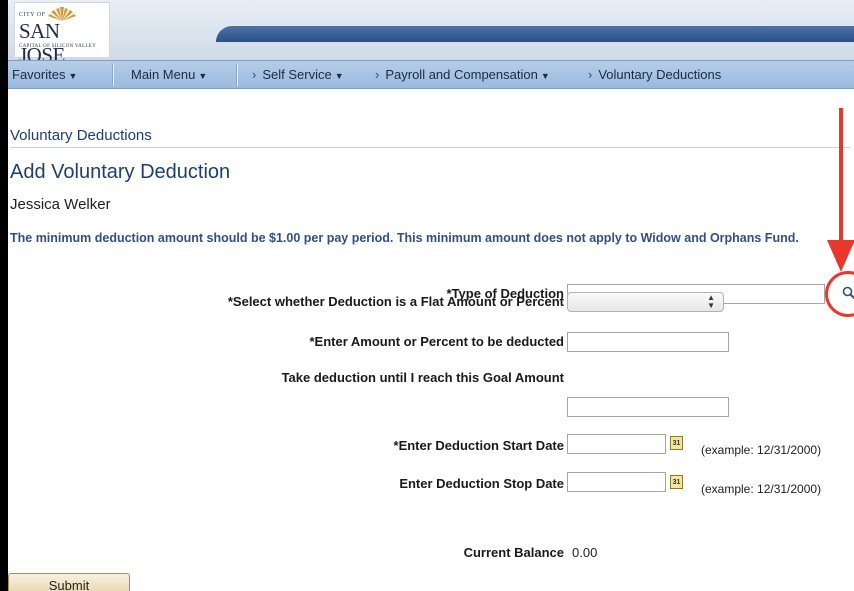  Describe the element at coordinates (58, 46) in the screenshot. I see `logo-tagline: CAPITAL OF SILICON VALLEY` at that location.